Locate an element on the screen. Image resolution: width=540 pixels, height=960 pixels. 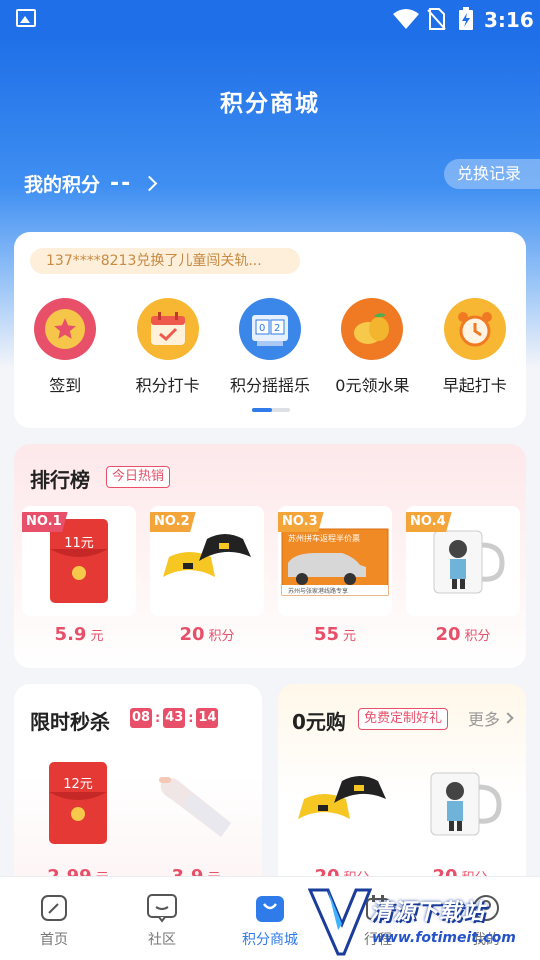
tab-label: 积分商城 is located at coordinates (270, 940).